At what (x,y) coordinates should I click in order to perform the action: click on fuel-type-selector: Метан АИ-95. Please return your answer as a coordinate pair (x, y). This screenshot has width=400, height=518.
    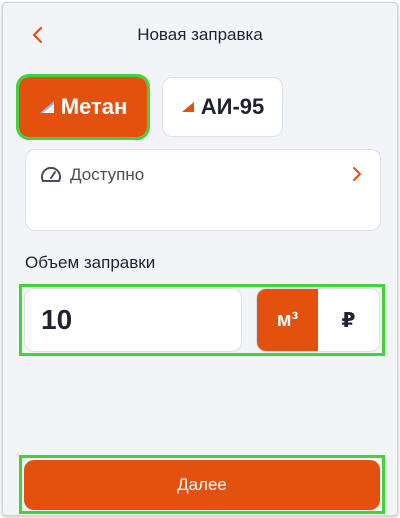
    Looking at the image, I should click on (149, 107).